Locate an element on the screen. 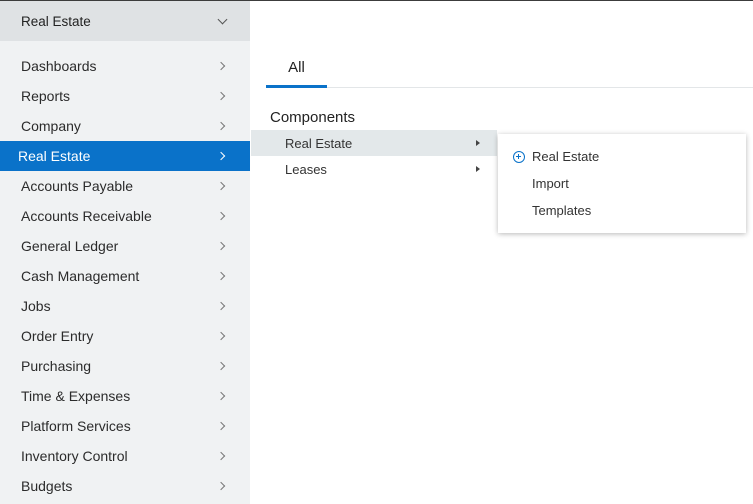  sidebar-item-accounts-payable: Accounts Payable is located at coordinates (125, 186).